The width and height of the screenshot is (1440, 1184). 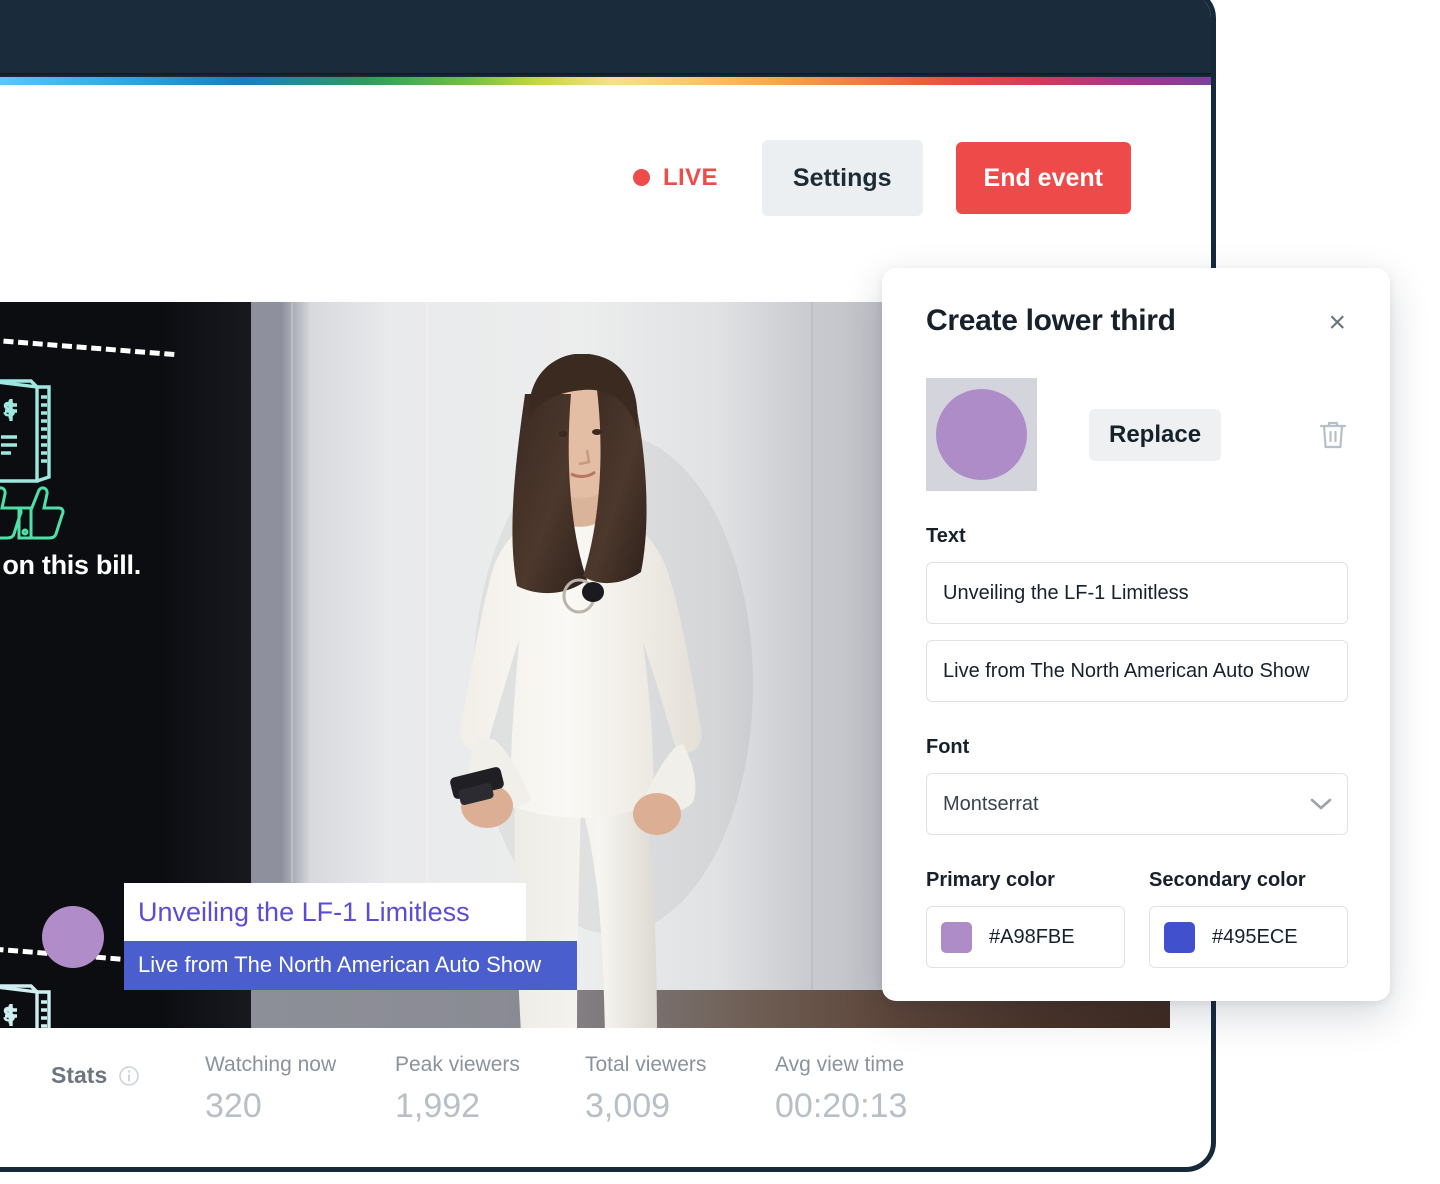 What do you see at coordinates (25, 431) in the screenshot?
I see `receipt-icon: $` at bounding box center [25, 431].